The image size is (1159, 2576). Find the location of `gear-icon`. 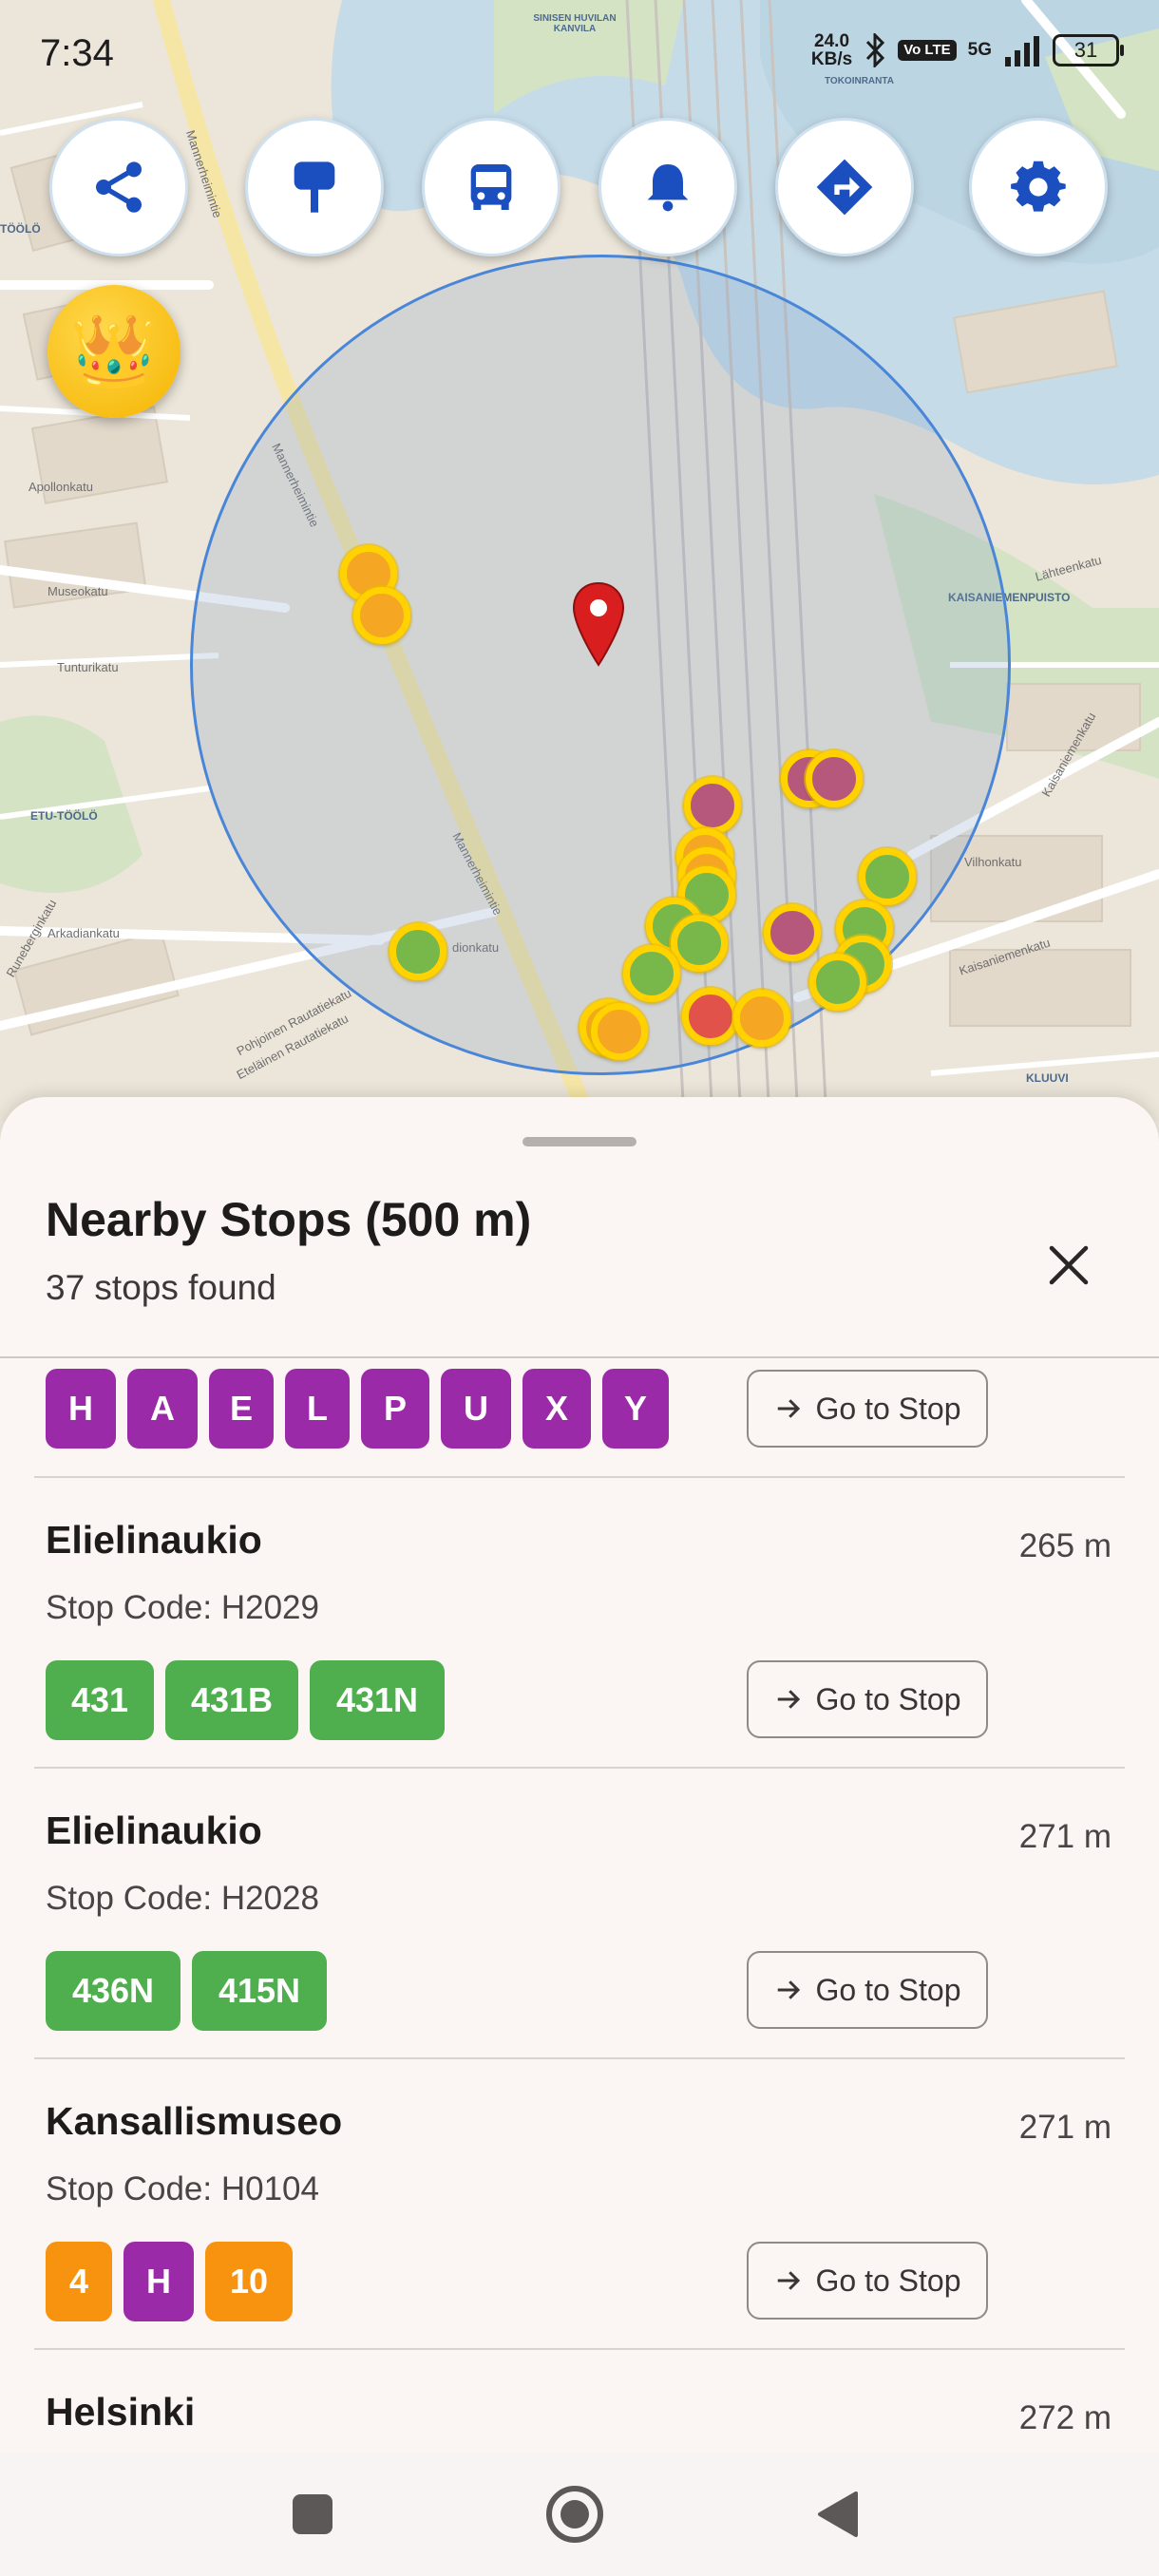

gear-icon is located at coordinates (1038, 186).